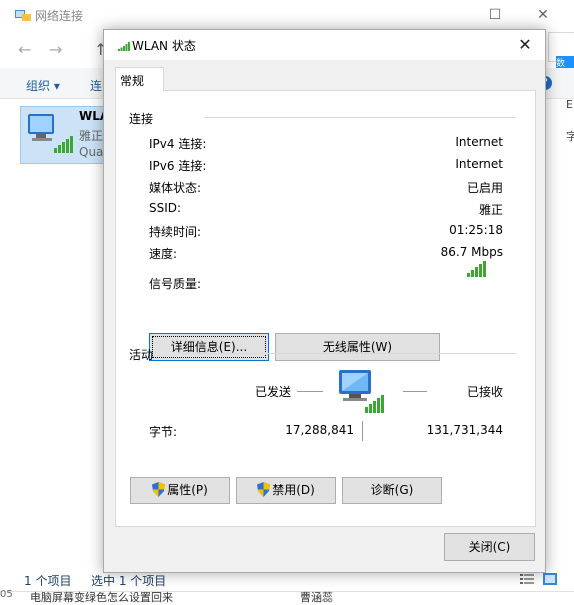 The width and height of the screenshot is (574, 605). Describe the element at coordinates (48, 581) in the screenshot. I see `item-count: 1 个项目` at that location.